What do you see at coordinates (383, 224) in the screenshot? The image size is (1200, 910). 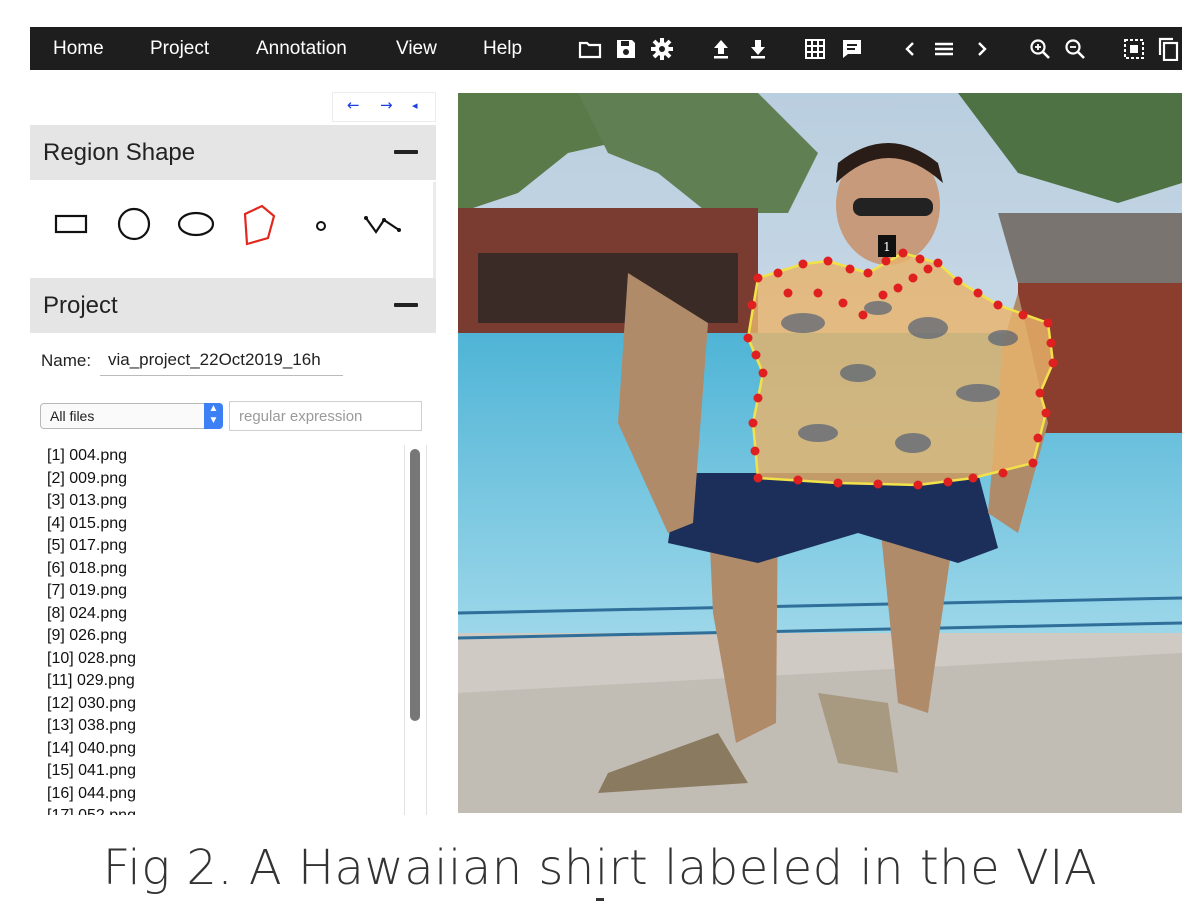 I see `polyline-shape-icon` at bounding box center [383, 224].